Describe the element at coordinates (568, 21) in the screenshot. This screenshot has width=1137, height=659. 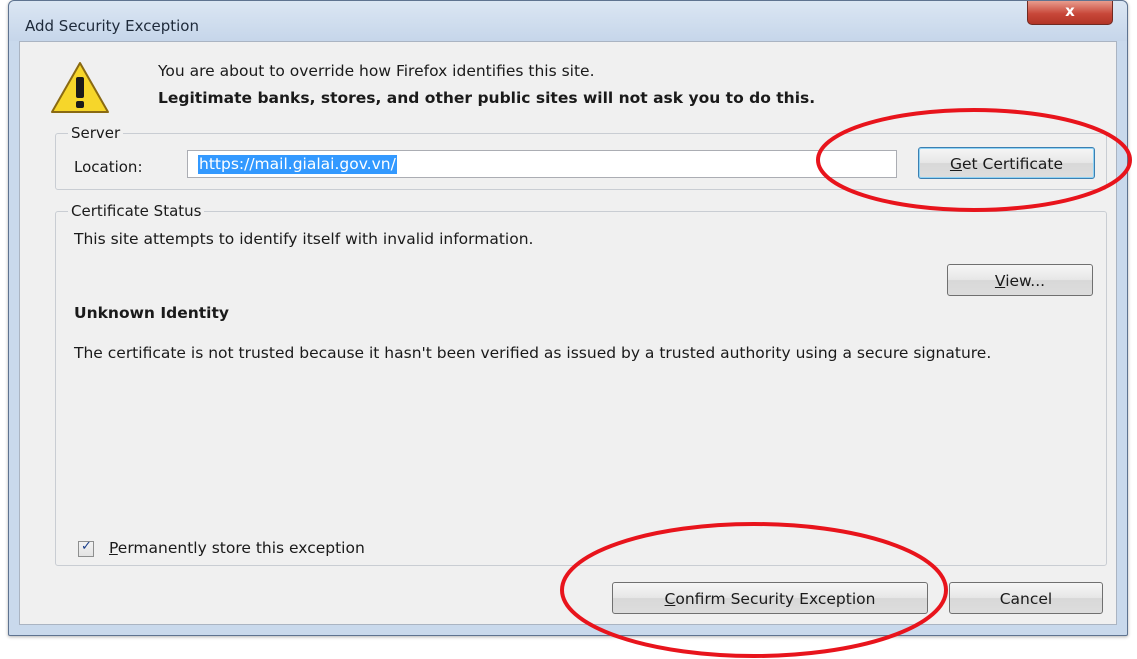
I see `title-bar: Add Security Exception x` at that location.